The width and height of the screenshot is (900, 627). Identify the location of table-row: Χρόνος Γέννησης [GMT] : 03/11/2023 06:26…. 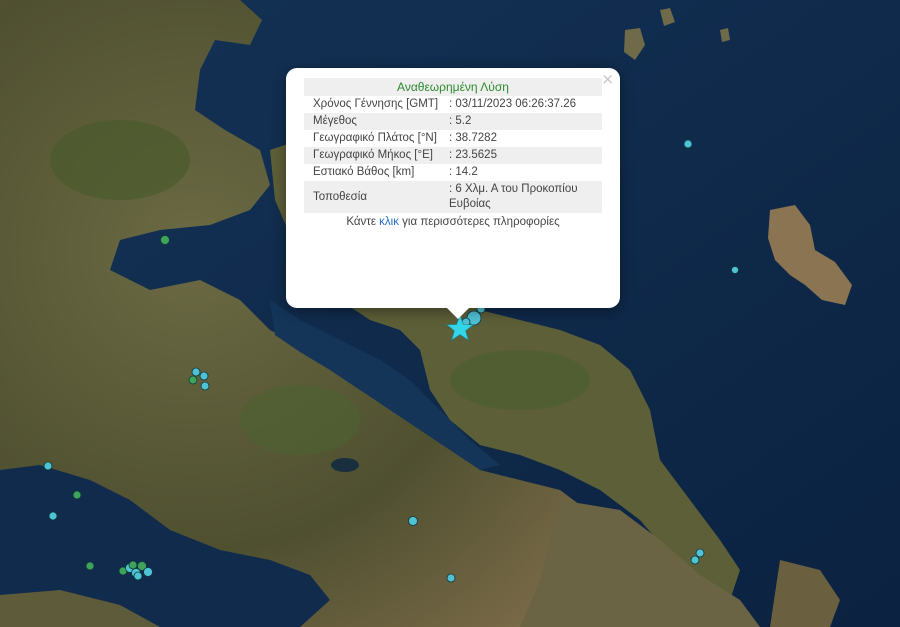
(453, 104).